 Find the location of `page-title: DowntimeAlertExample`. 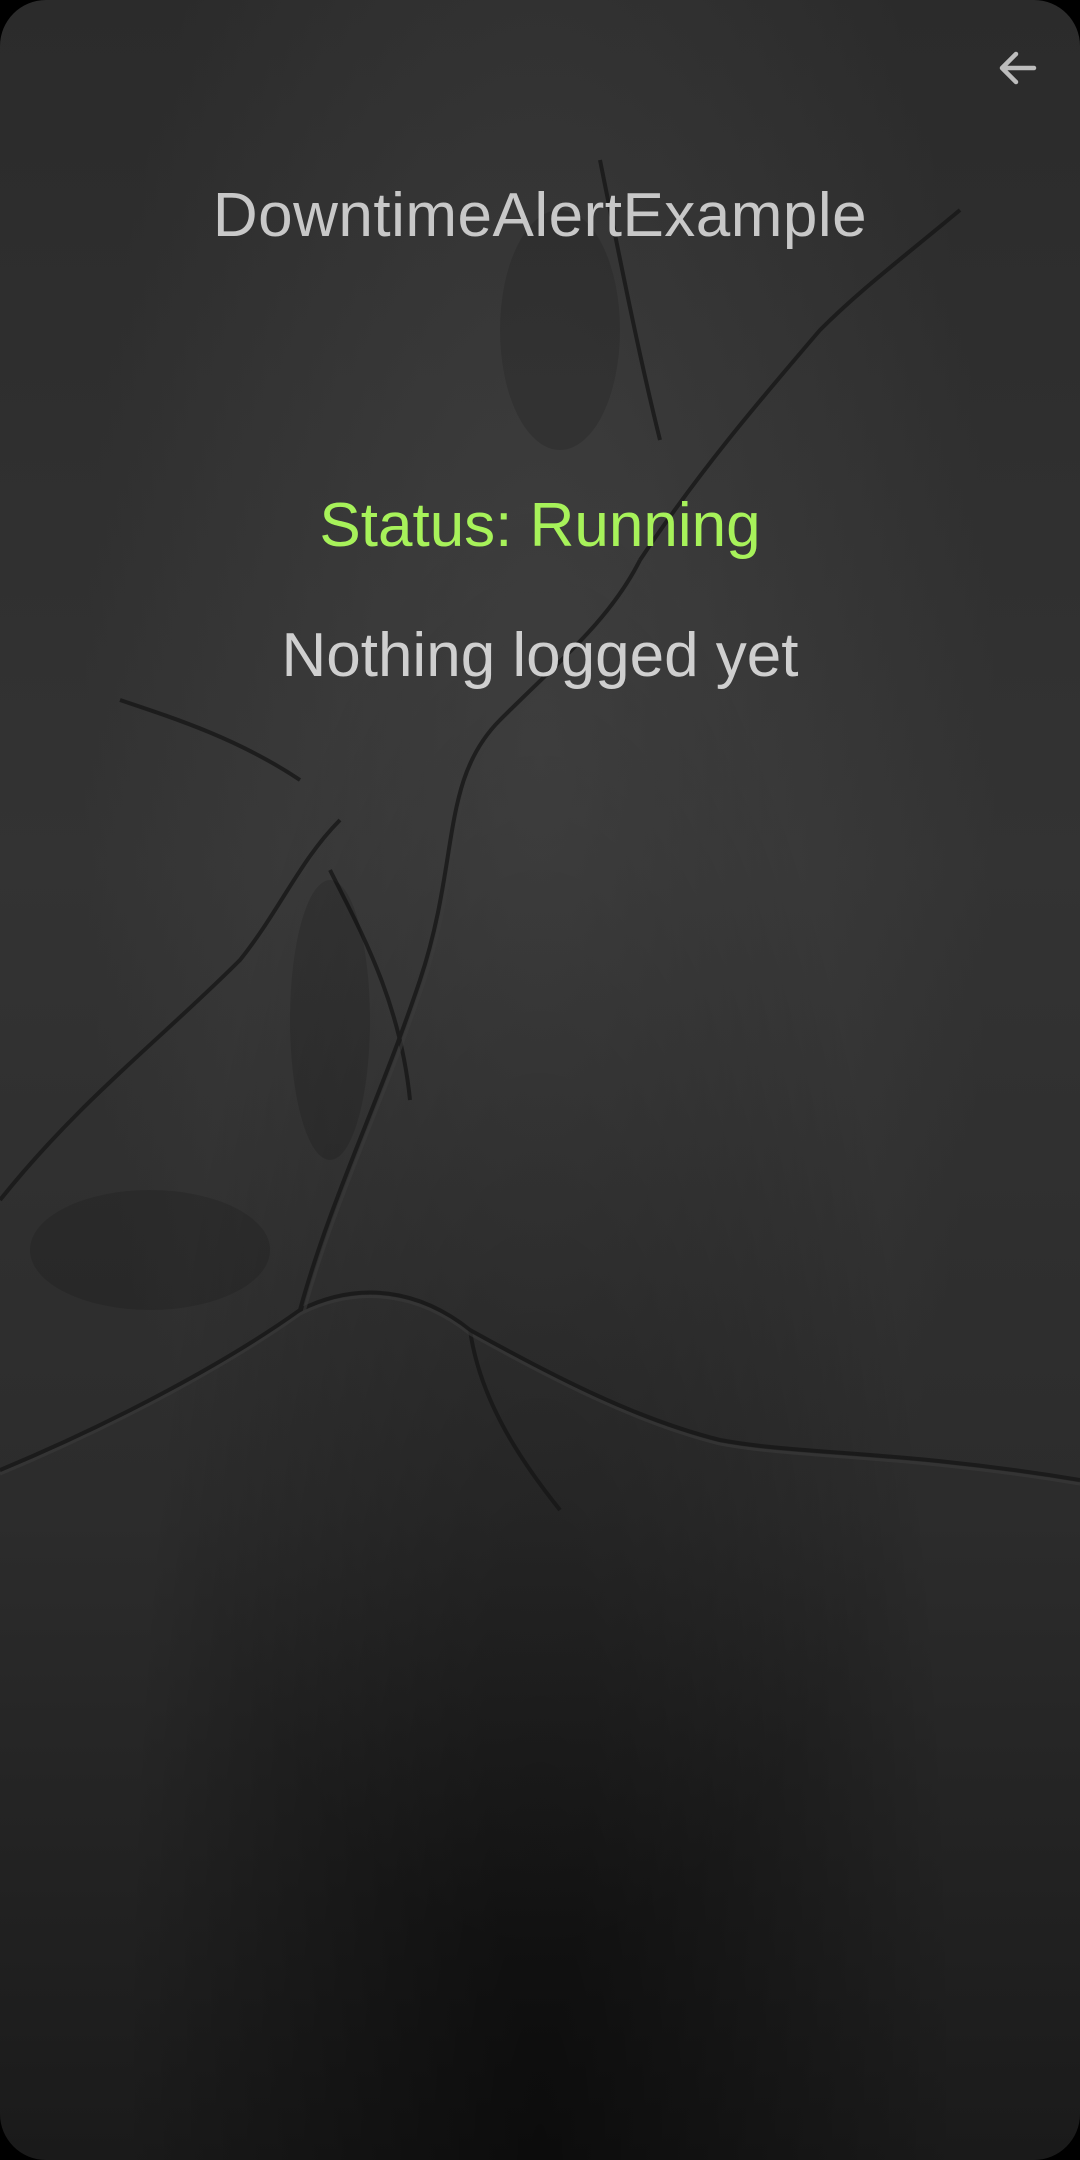

page-title: DowntimeAlertExample is located at coordinates (540, 215).